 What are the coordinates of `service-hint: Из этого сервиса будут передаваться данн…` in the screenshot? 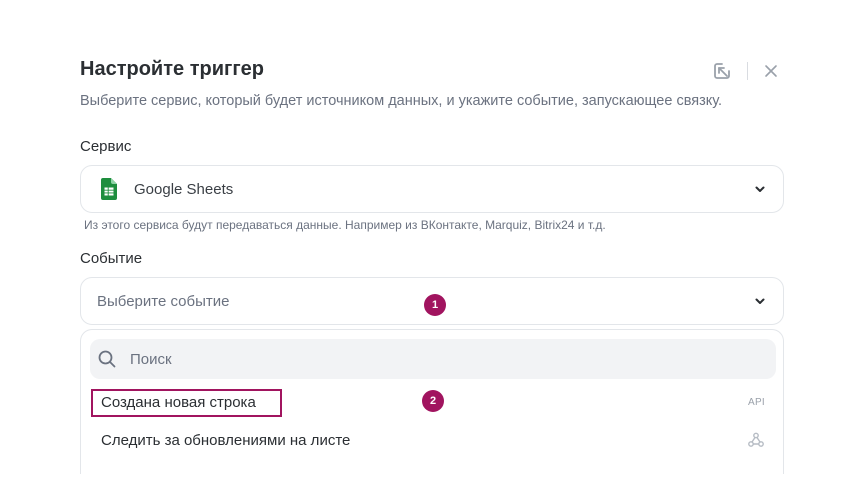 It's located at (345, 225).